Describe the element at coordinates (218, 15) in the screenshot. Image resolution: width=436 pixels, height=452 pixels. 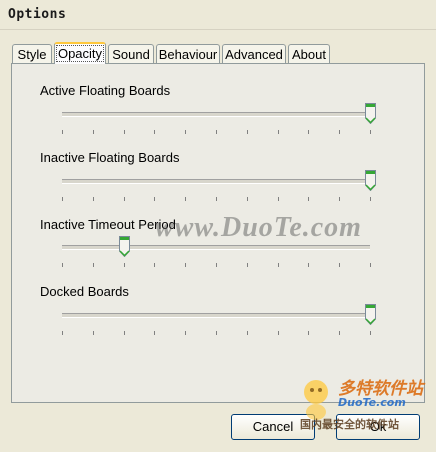
I see `title-bar: Options` at that location.